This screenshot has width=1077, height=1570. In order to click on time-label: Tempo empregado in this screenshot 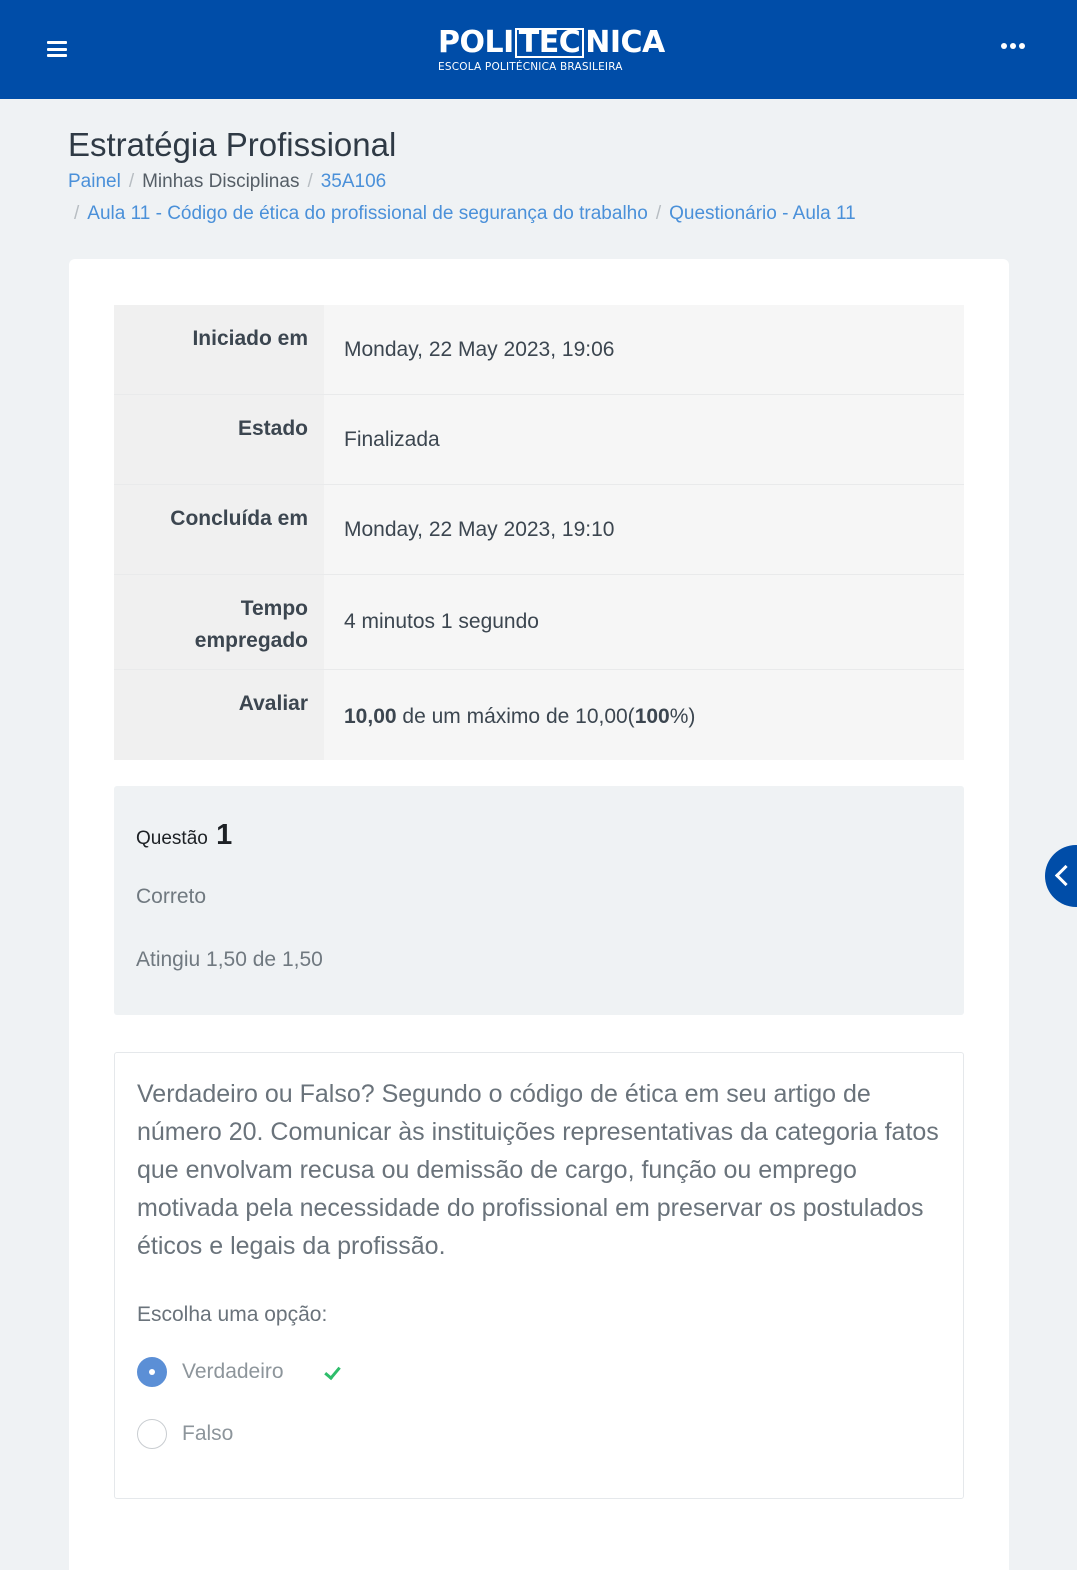, I will do `click(219, 622)`.